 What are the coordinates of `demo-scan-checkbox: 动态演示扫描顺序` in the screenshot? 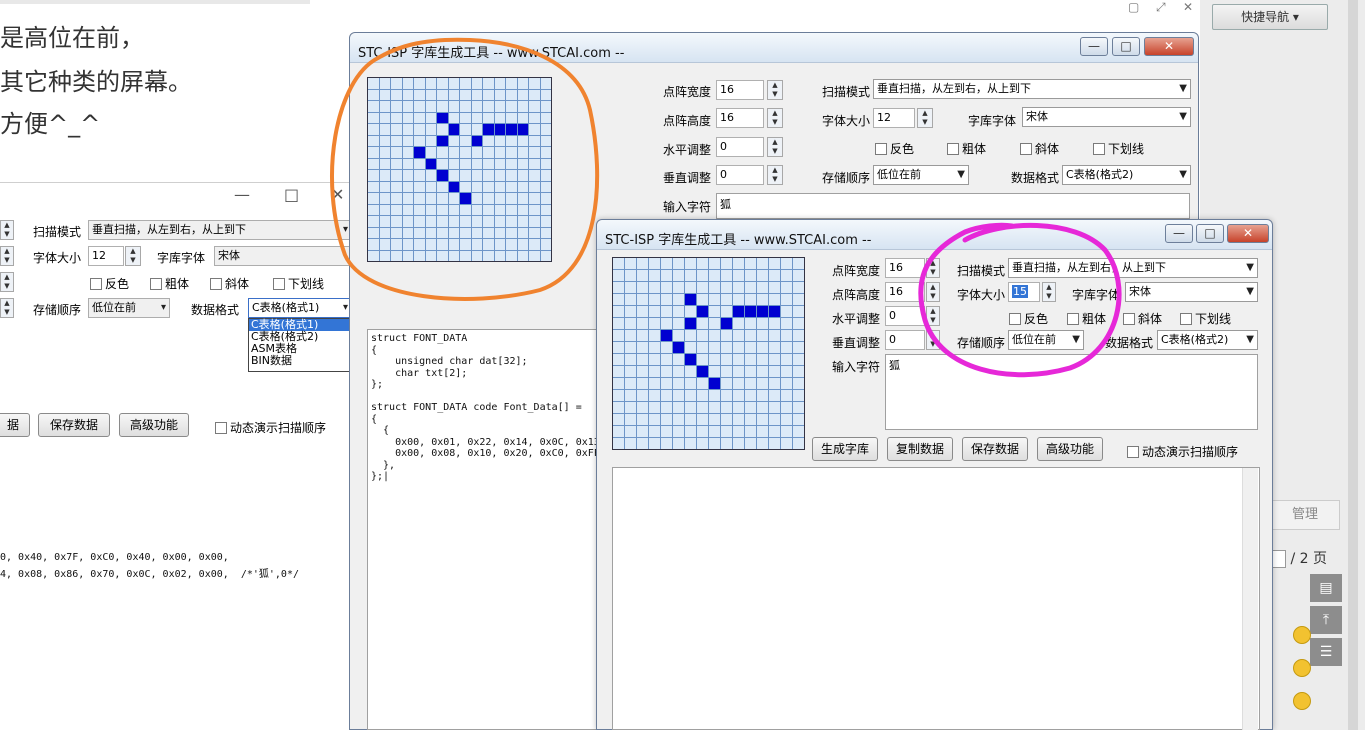 It's located at (1182, 451).